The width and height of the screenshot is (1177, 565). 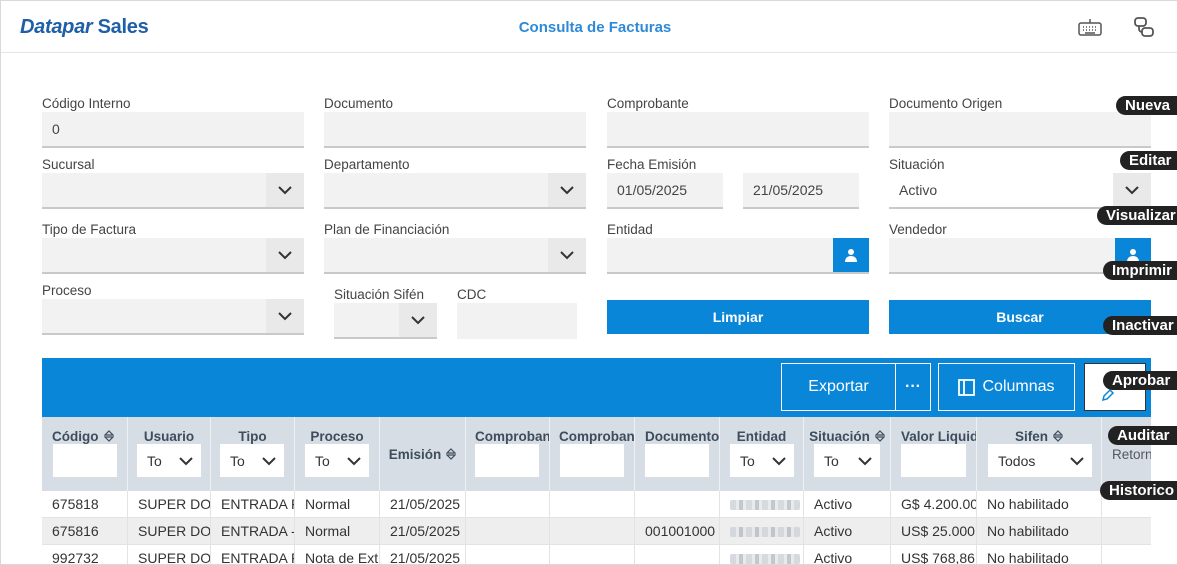 What do you see at coordinates (851, 255) in the screenshot?
I see `user-search-icon` at bounding box center [851, 255].